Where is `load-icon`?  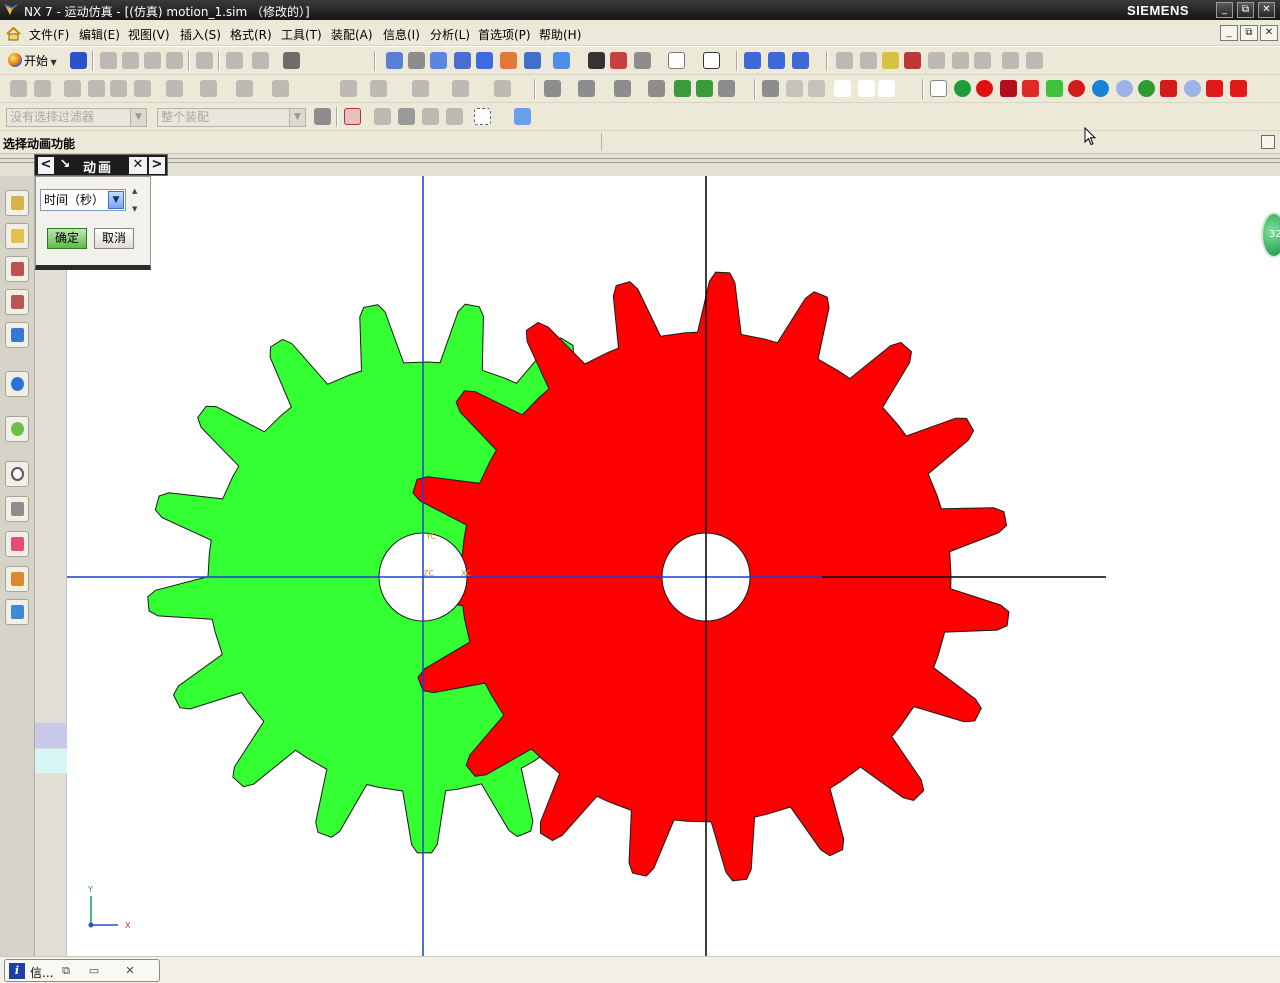
load-icon is located at coordinates (280, 88).